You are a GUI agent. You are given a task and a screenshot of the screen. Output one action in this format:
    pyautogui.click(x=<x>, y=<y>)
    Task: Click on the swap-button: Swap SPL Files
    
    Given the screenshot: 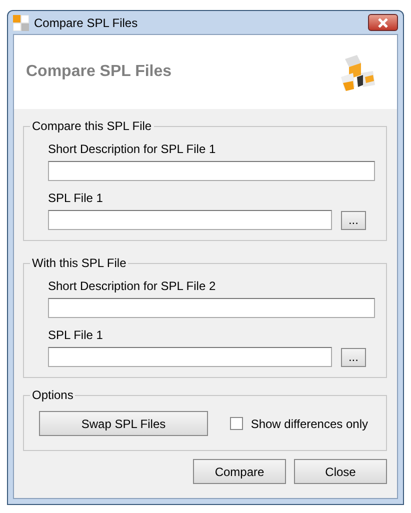 What is the action you would take?
    pyautogui.click(x=123, y=423)
    